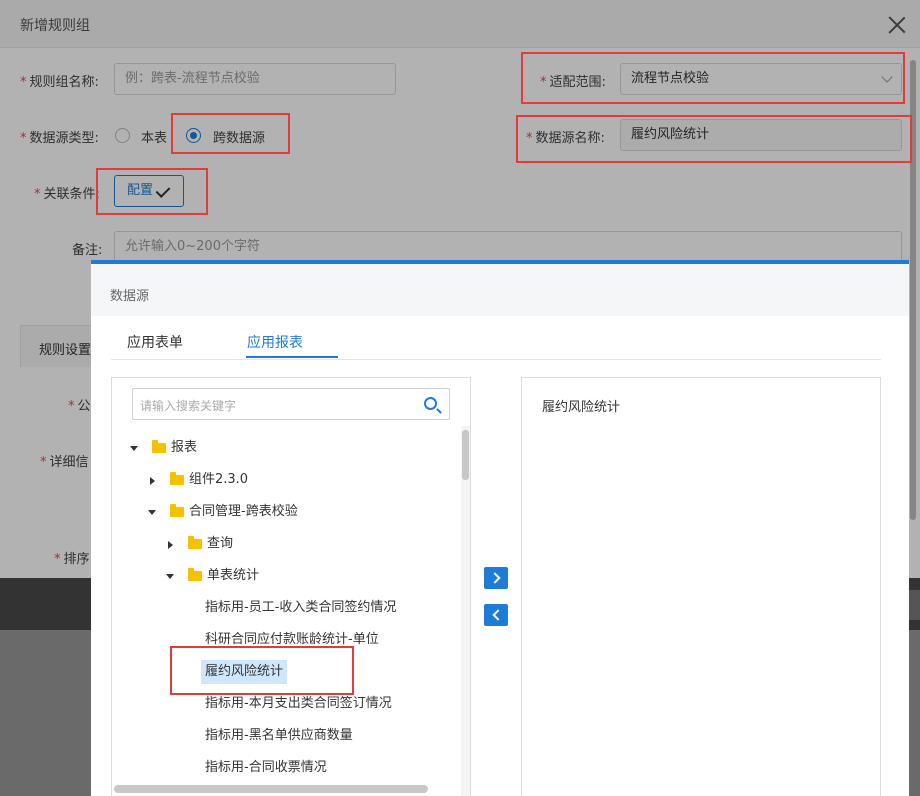 This screenshot has height=796, width=920. What do you see at coordinates (233, 576) in the screenshot?
I see `tree-node: 单表统计` at bounding box center [233, 576].